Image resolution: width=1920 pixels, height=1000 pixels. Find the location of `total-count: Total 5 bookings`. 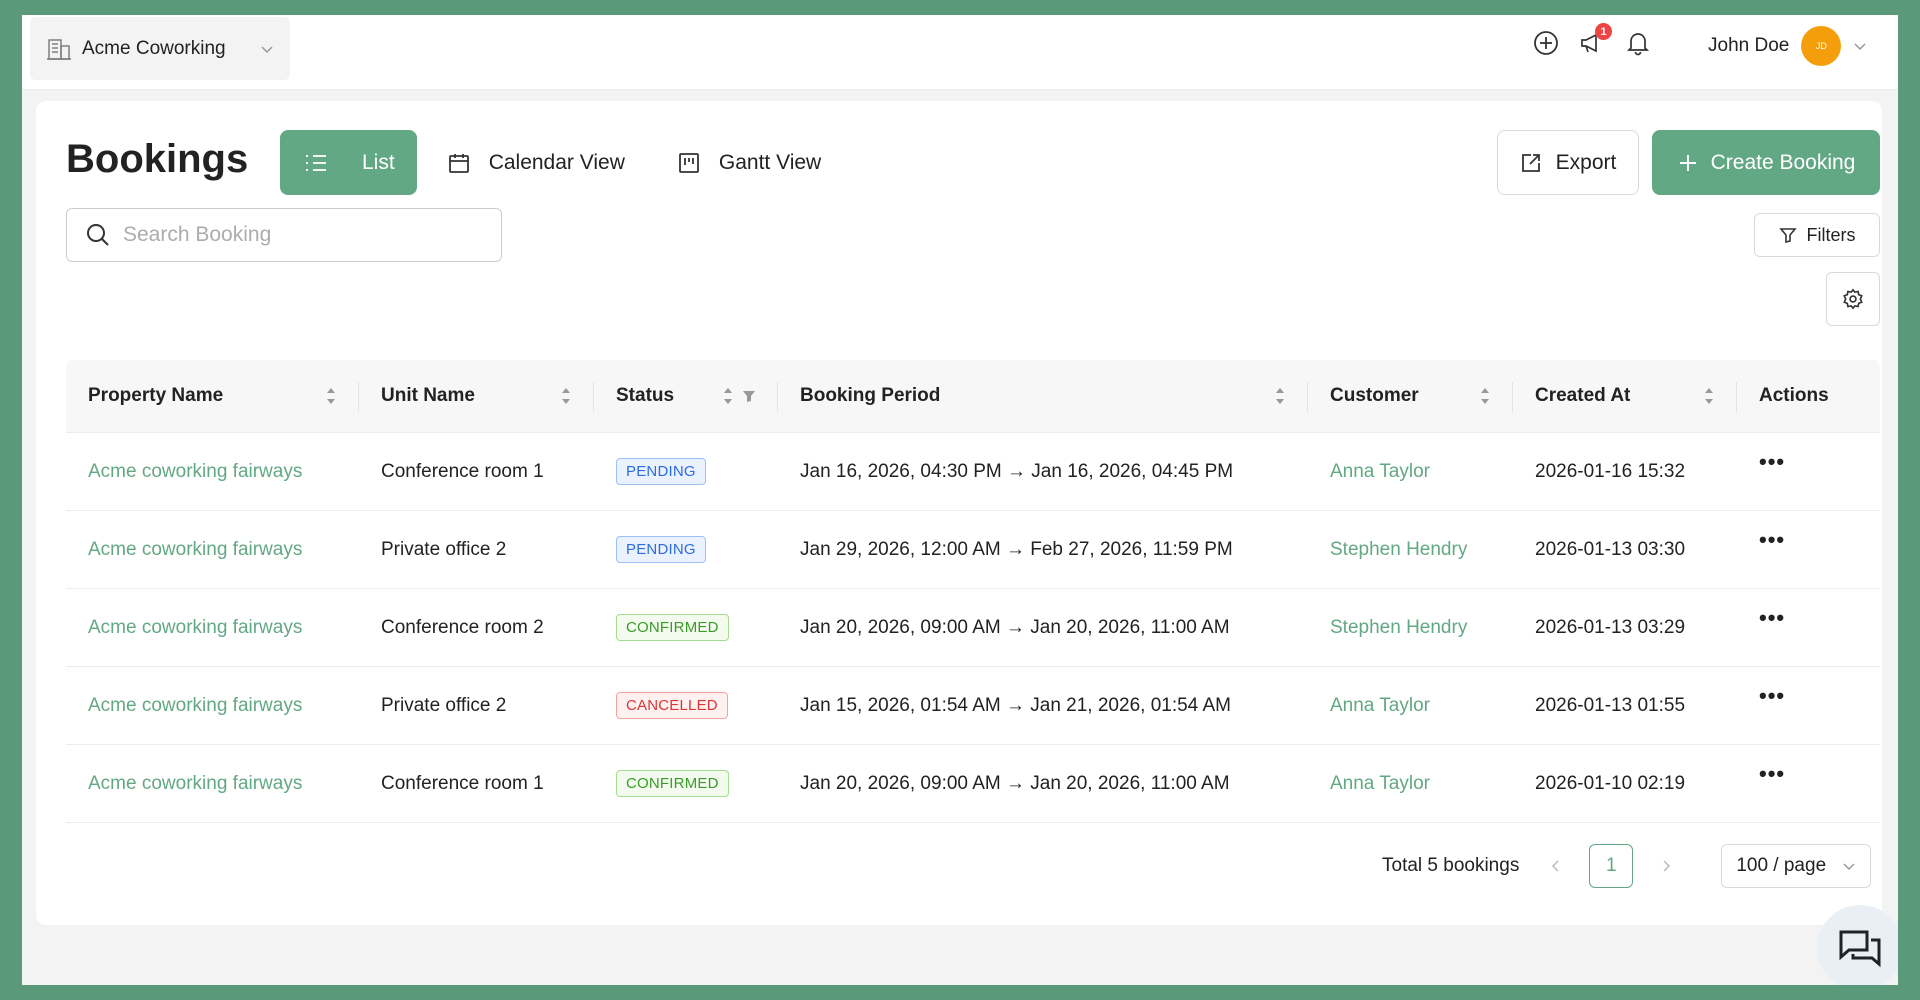

total-count: Total 5 bookings is located at coordinates (1451, 865).